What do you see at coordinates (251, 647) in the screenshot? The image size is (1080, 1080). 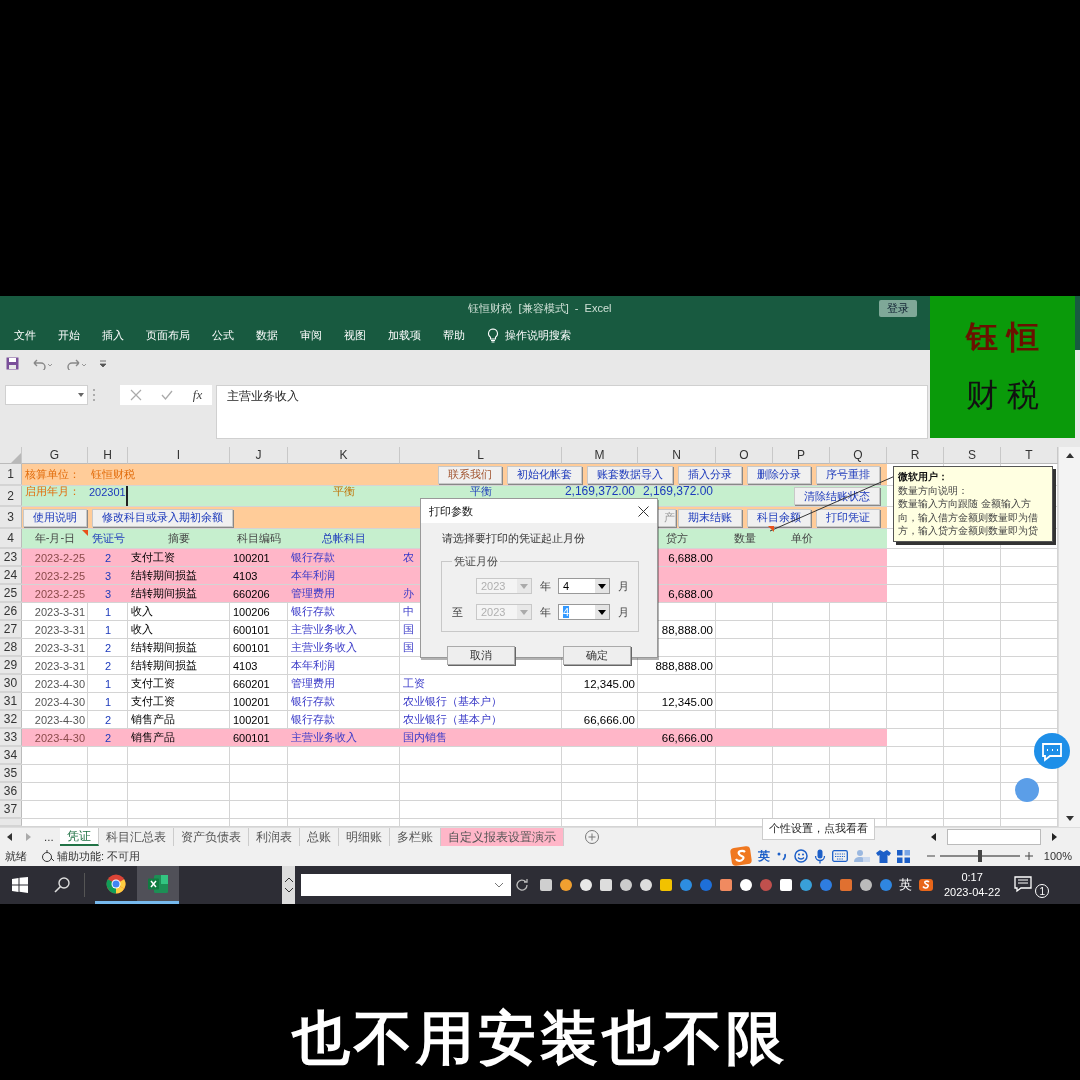 I see `sheet-cell-text: 600101` at bounding box center [251, 647].